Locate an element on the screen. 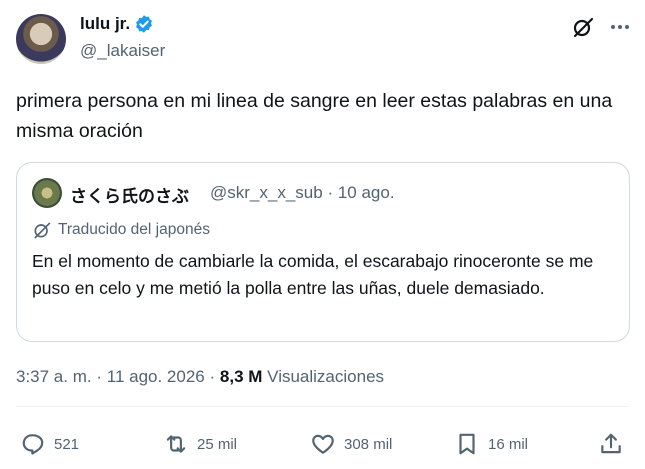 The width and height of the screenshot is (645, 469). post-date: 11 ago. 2026 is located at coordinates (156, 376).